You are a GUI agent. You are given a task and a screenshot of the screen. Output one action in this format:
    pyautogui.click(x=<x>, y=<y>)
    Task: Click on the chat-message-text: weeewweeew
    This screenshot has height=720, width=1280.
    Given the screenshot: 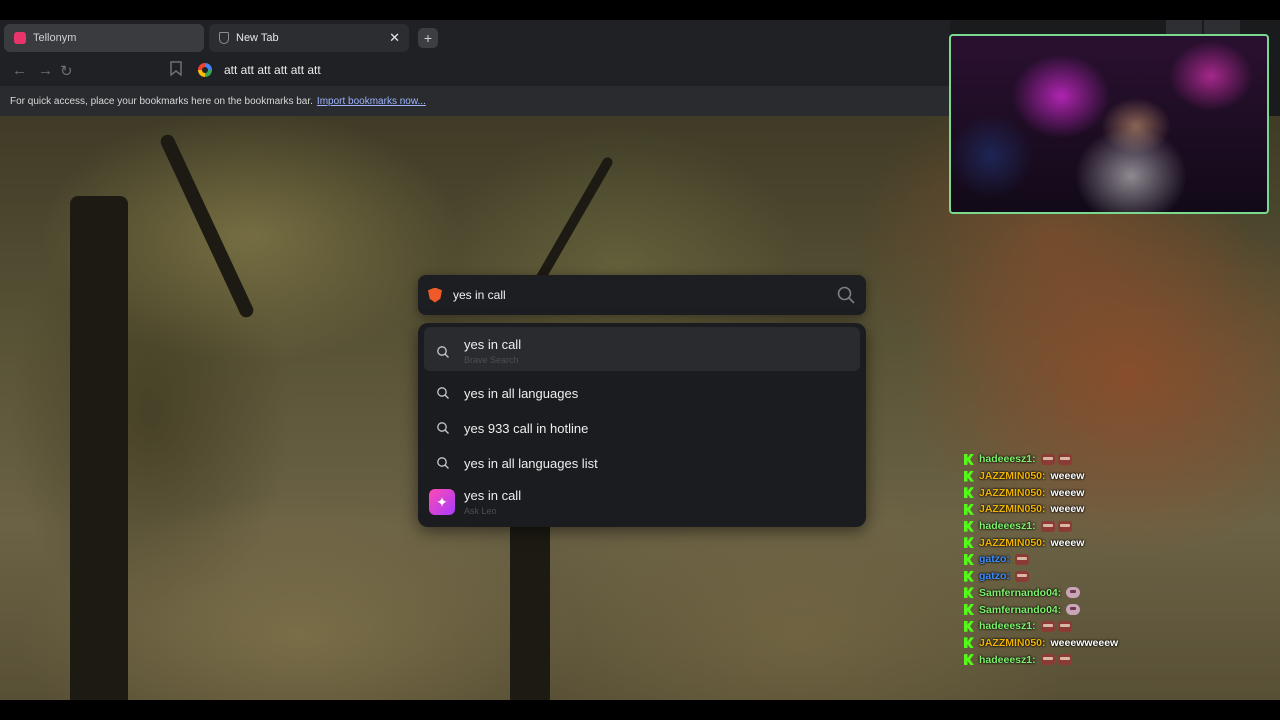 What is the action you would take?
    pyautogui.click(x=1084, y=642)
    